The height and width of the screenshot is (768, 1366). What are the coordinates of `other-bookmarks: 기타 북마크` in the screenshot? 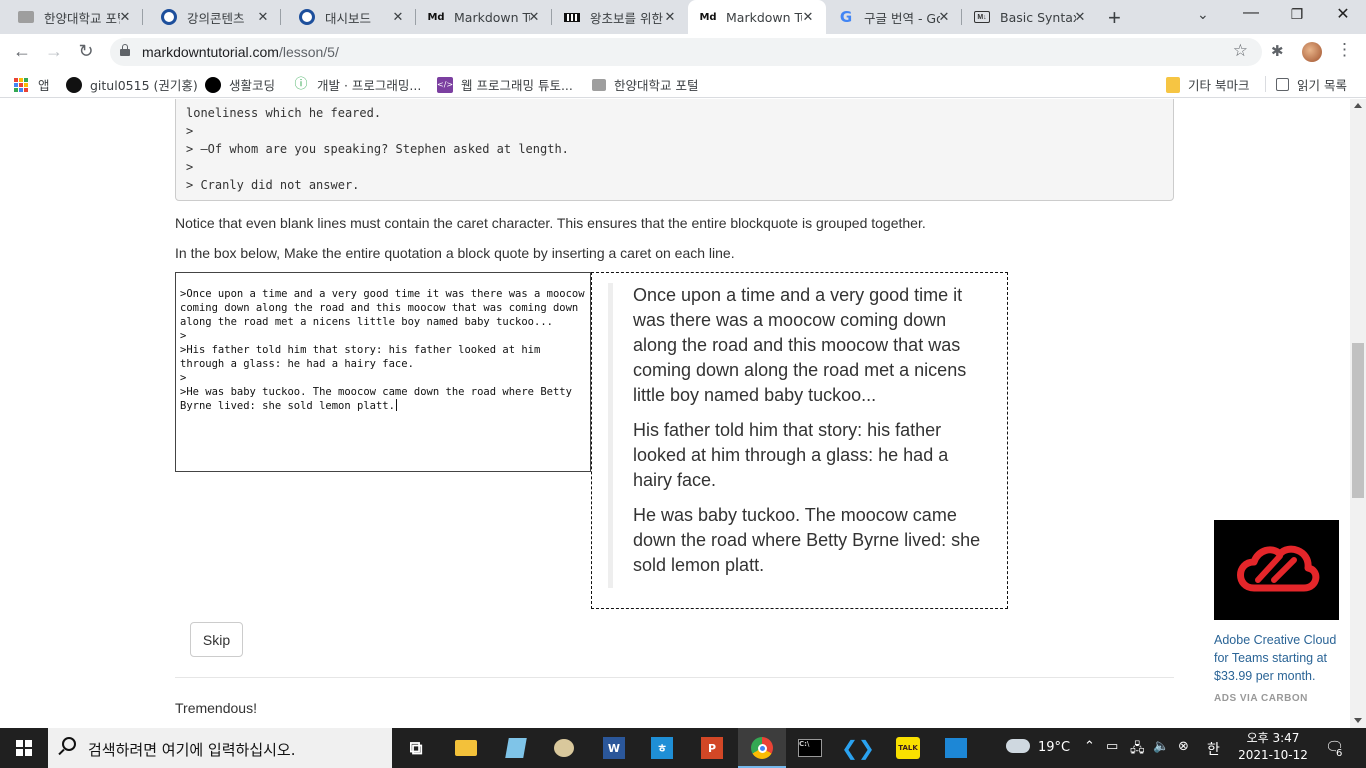 It's located at (1207, 84).